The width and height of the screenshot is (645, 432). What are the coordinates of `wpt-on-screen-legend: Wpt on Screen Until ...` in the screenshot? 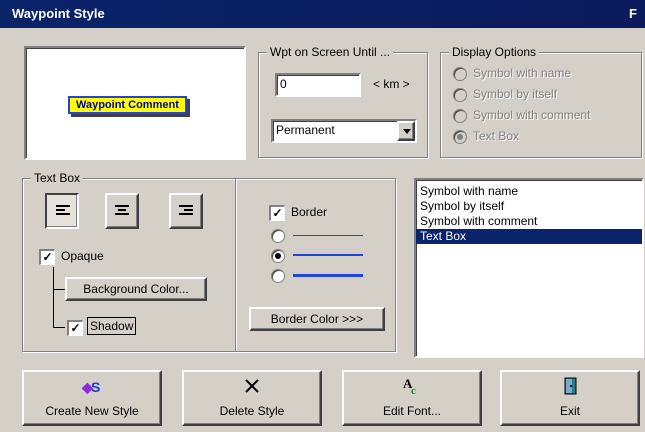 It's located at (330, 52).